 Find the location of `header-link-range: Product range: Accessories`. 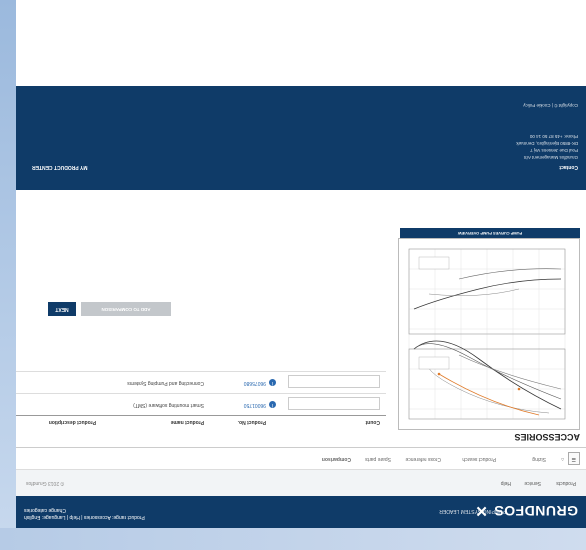

header-link-range: Product range: Accessories is located at coordinates (114, 517).